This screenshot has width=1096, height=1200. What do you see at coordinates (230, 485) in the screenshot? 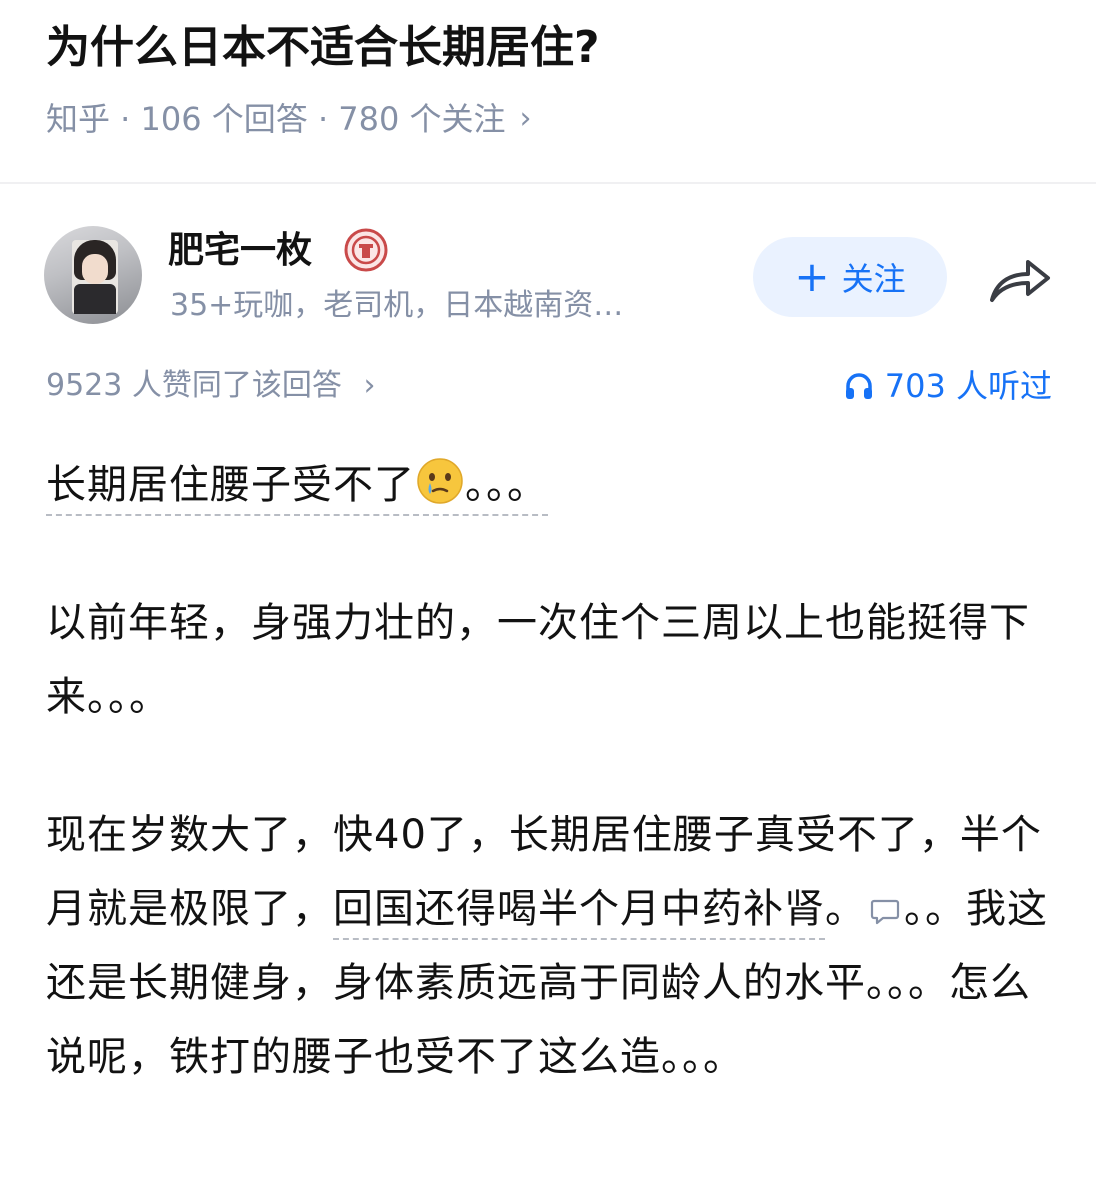
I see `p1-text: 长期居住腰子受不了` at bounding box center [230, 485].